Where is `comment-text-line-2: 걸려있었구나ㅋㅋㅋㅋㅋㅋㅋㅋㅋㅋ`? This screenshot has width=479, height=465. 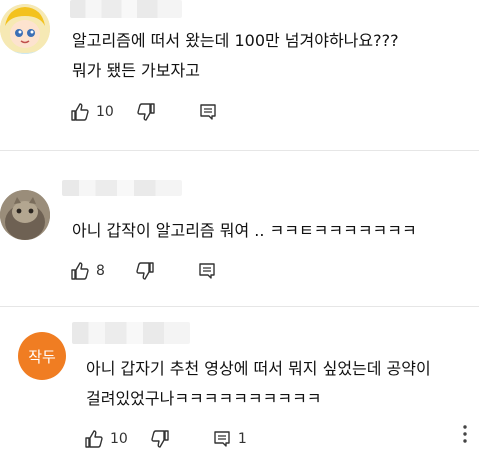 comment-text-line-2: 걸려있었구나ㅋㅋㅋㅋㅋㅋㅋㅋㅋㅋ is located at coordinates (204, 398).